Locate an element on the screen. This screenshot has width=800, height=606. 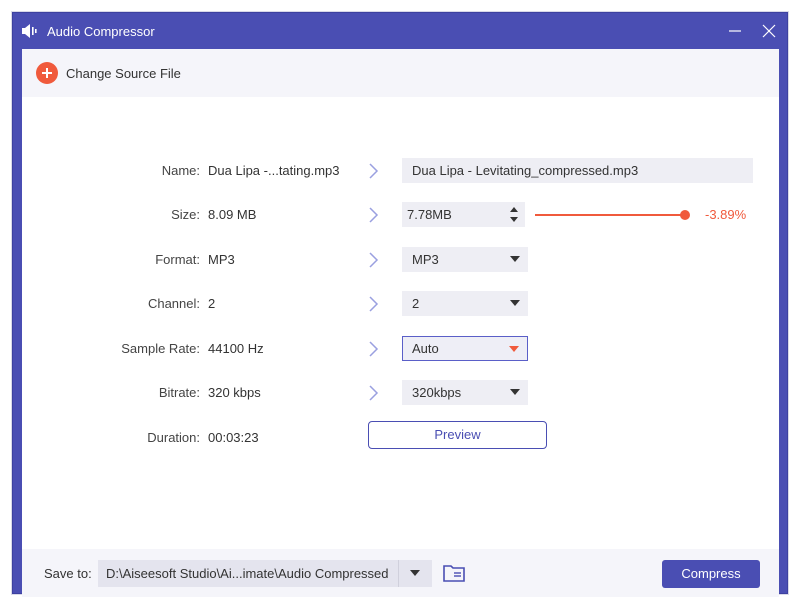
channel-select: 2 is located at coordinates (465, 303).